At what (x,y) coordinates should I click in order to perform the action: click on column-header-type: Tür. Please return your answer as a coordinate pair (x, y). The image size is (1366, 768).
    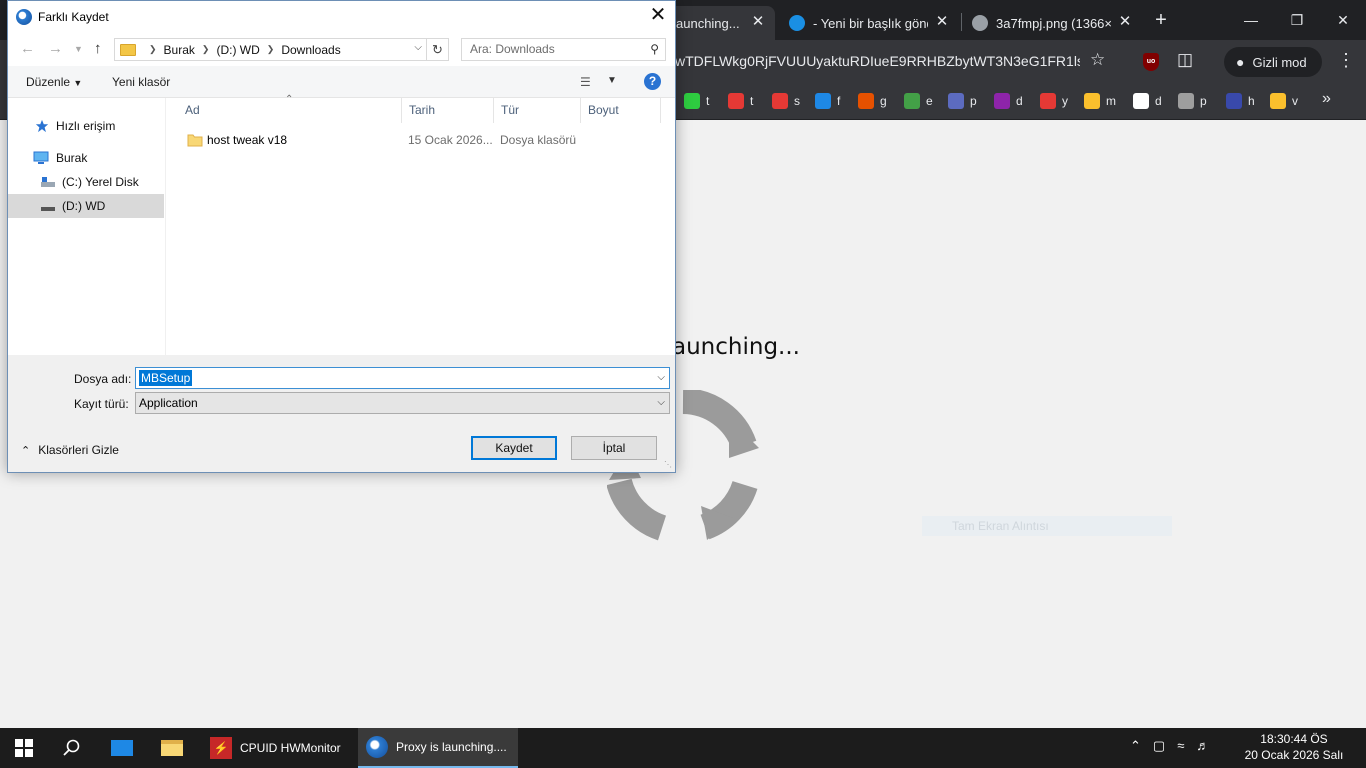
    Looking at the image, I should click on (537, 110).